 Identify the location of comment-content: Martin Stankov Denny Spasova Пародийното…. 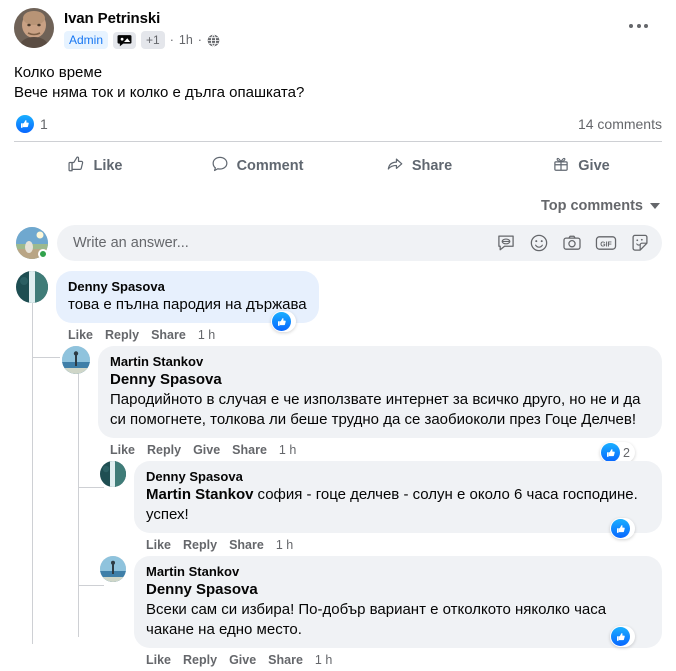
(380, 404).